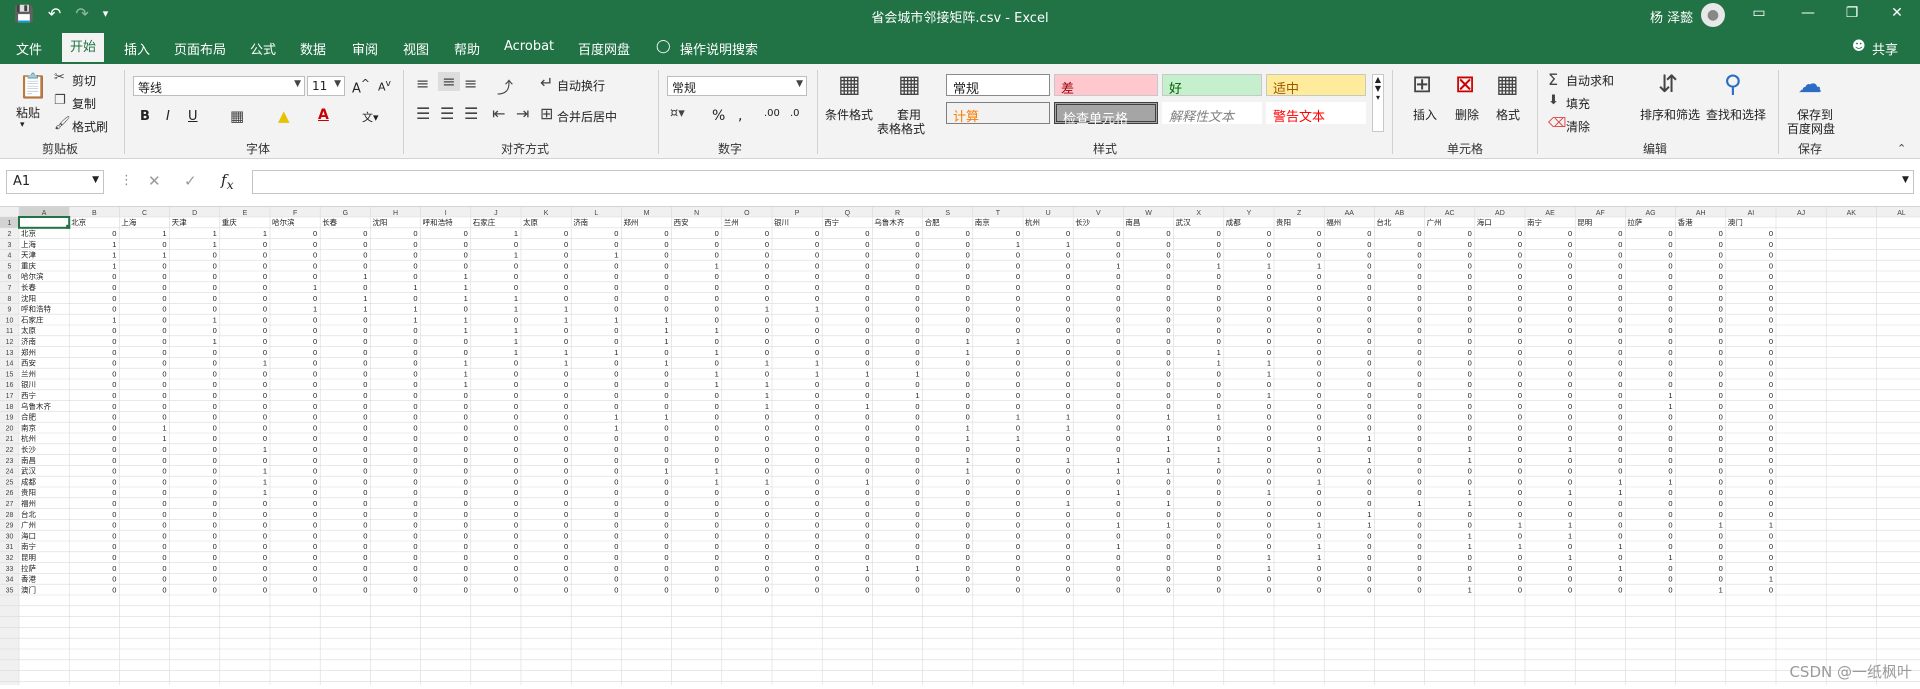  What do you see at coordinates (24, 13) in the screenshot?
I see `save-icon: 💾` at bounding box center [24, 13].